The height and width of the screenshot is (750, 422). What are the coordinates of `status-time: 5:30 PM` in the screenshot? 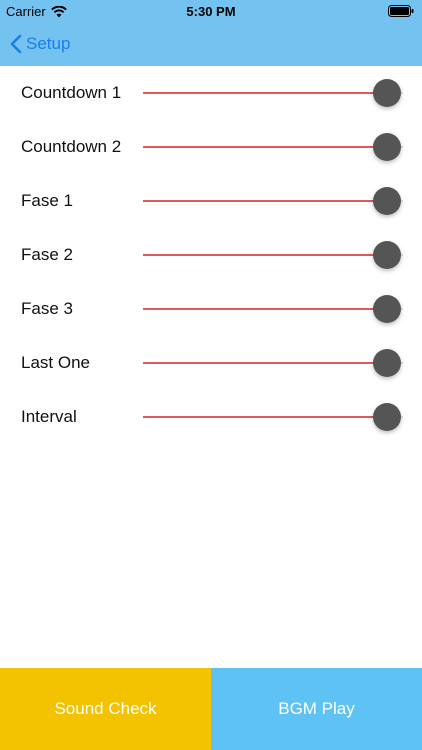 It's located at (211, 11).